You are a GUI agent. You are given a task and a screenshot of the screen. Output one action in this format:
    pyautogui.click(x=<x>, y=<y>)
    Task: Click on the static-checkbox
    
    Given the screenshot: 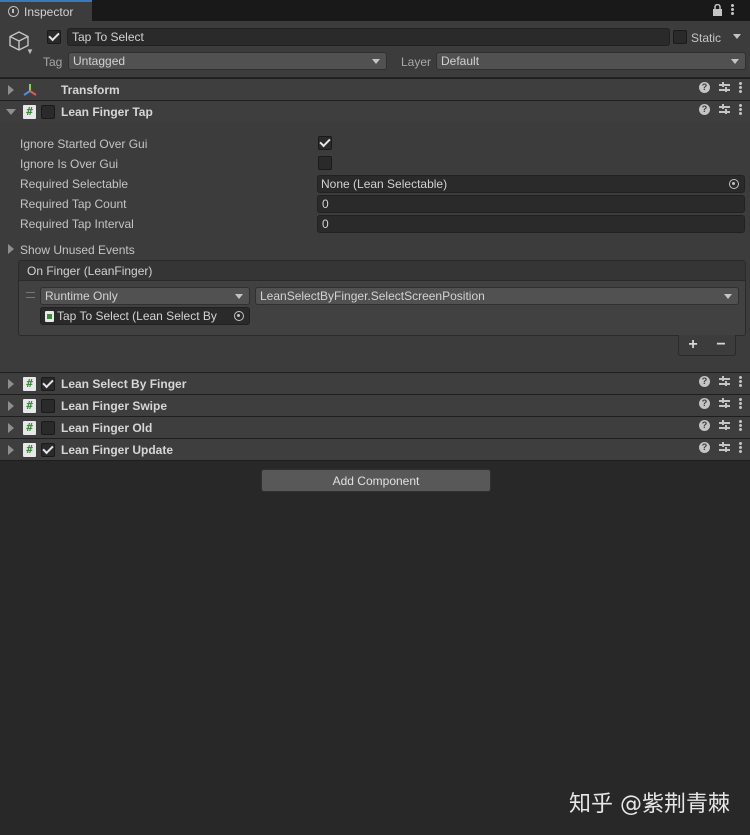 What is the action you would take?
    pyautogui.click(x=680, y=37)
    